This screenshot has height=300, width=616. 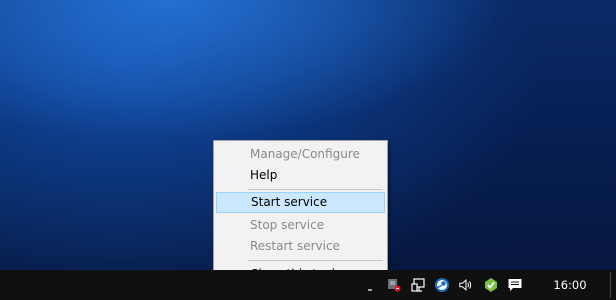 What do you see at coordinates (300, 154) in the screenshot?
I see `menu-item-manage-configure: Manage/Configure` at bounding box center [300, 154].